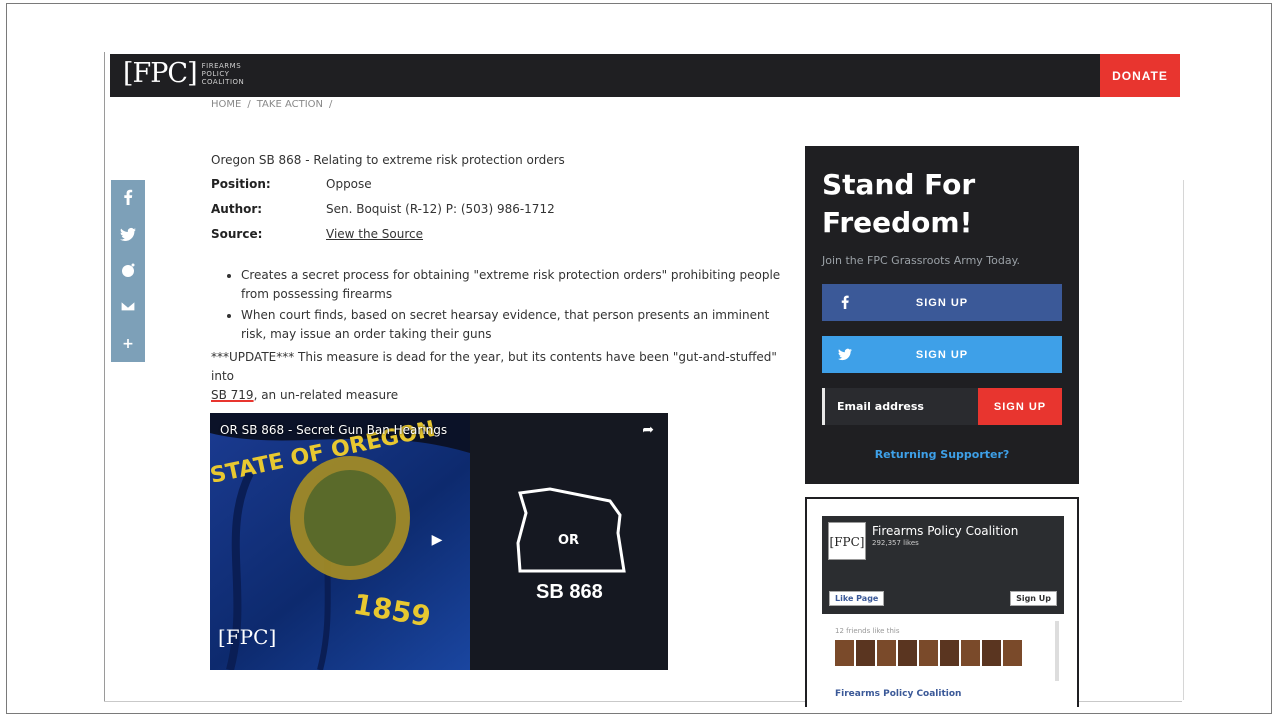 This screenshot has width=1281, height=721. I want to click on position-label: Position:, so click(241, 184).